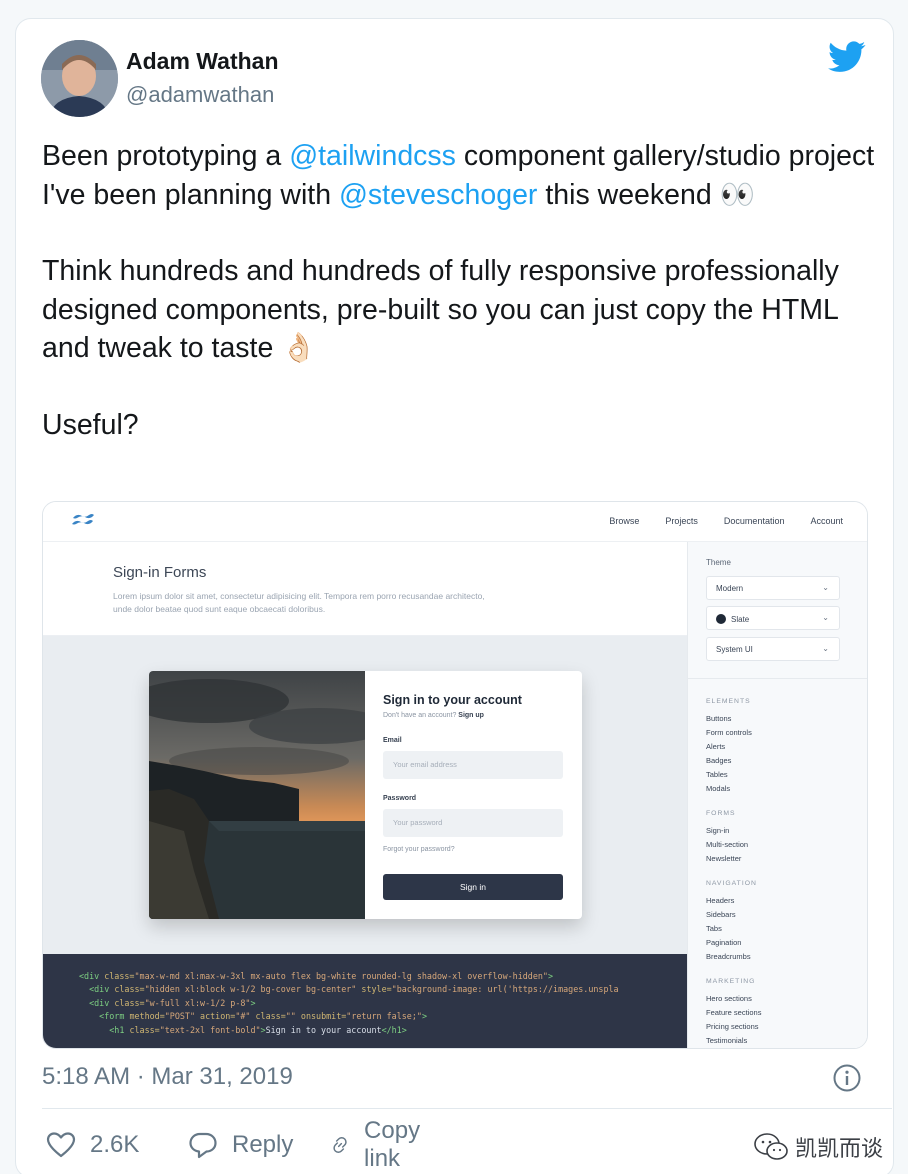 This screenshot has width=908, height=1174. What do you see at coordinates (727, 1040) in the screenshot?
I see `sidebar-item: Testimonials` at bounding box center [727, 1040].